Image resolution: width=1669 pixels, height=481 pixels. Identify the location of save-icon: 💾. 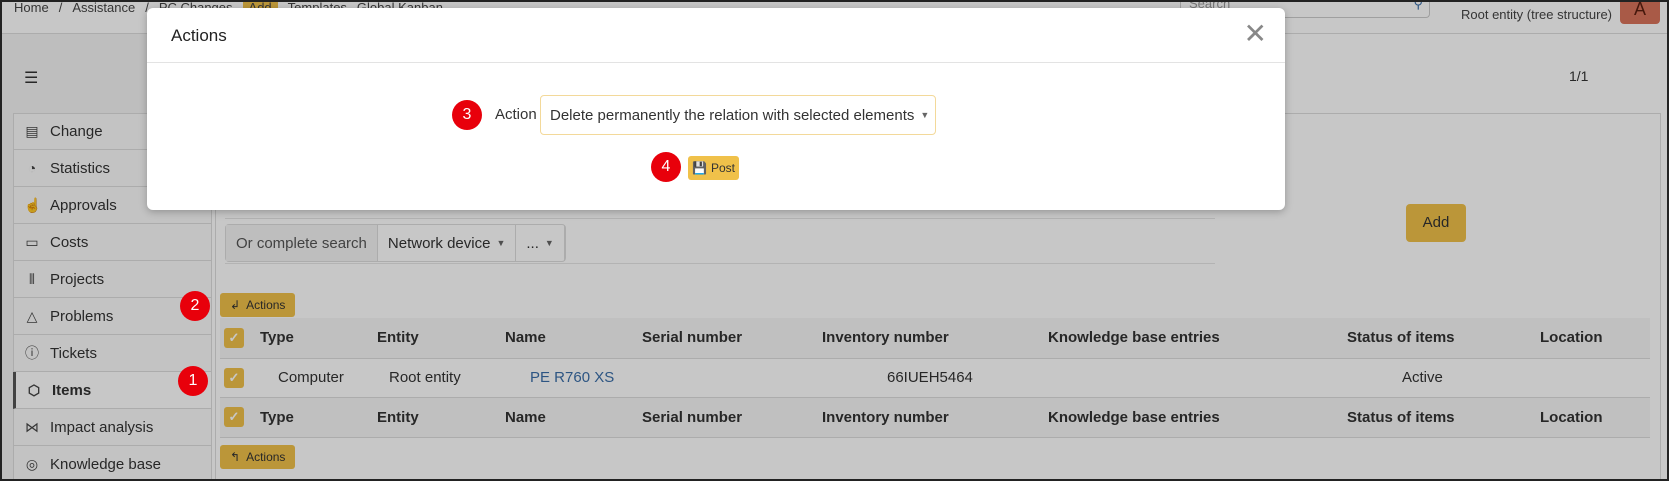
(699, 168).